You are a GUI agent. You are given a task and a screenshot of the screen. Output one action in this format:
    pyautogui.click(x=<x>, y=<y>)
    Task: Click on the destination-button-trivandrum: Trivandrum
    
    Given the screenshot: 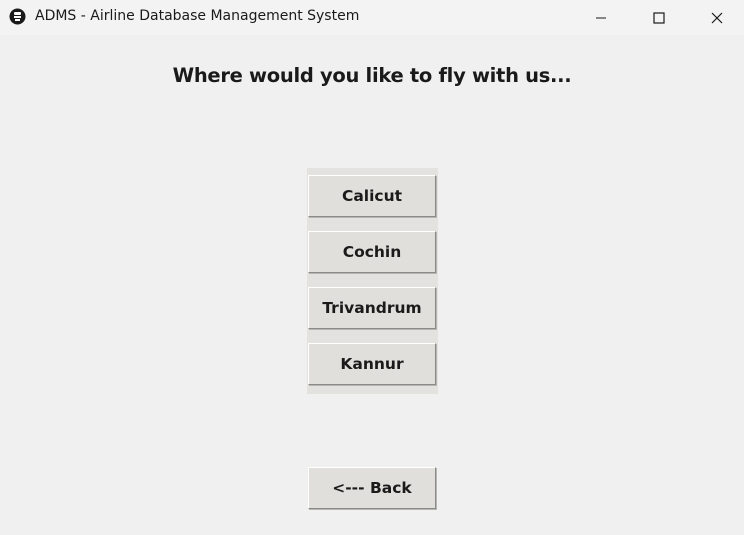 What is the action you would take?
    pyautogui.click(x=372, y=308)
    